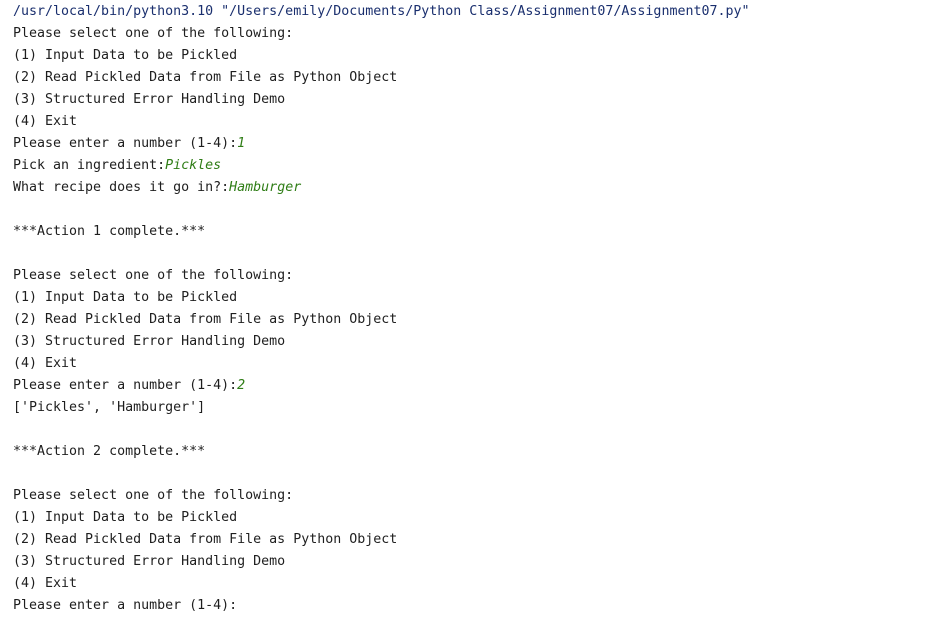  I want to click on menu-2-header: Please select one of the following:, so click(153, 275).